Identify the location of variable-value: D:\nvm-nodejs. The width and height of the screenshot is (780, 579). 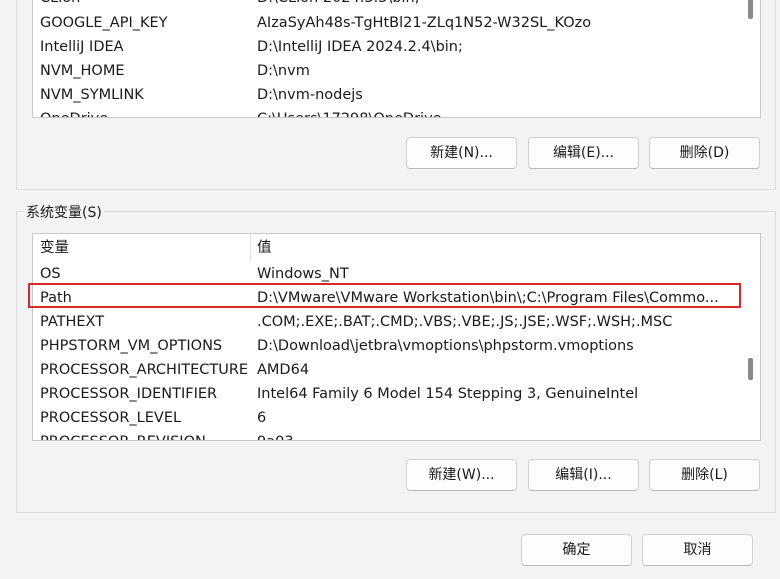
(310, 95).